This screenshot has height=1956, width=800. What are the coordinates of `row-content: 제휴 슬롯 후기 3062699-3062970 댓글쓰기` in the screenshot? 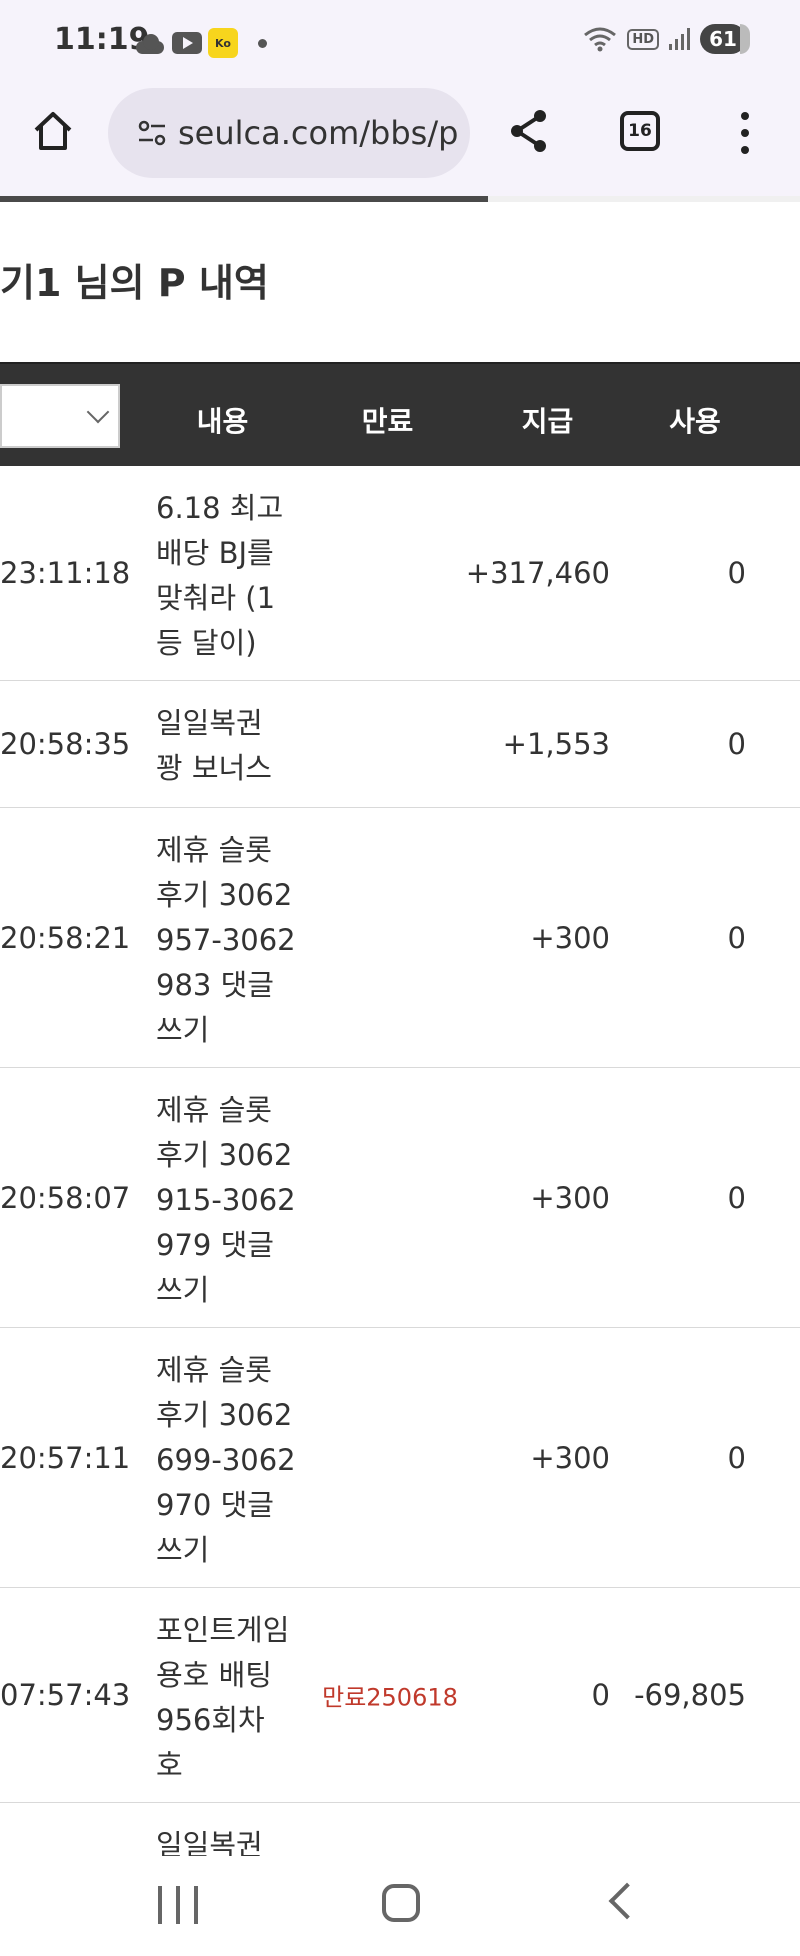 It's located at (226, 1460).